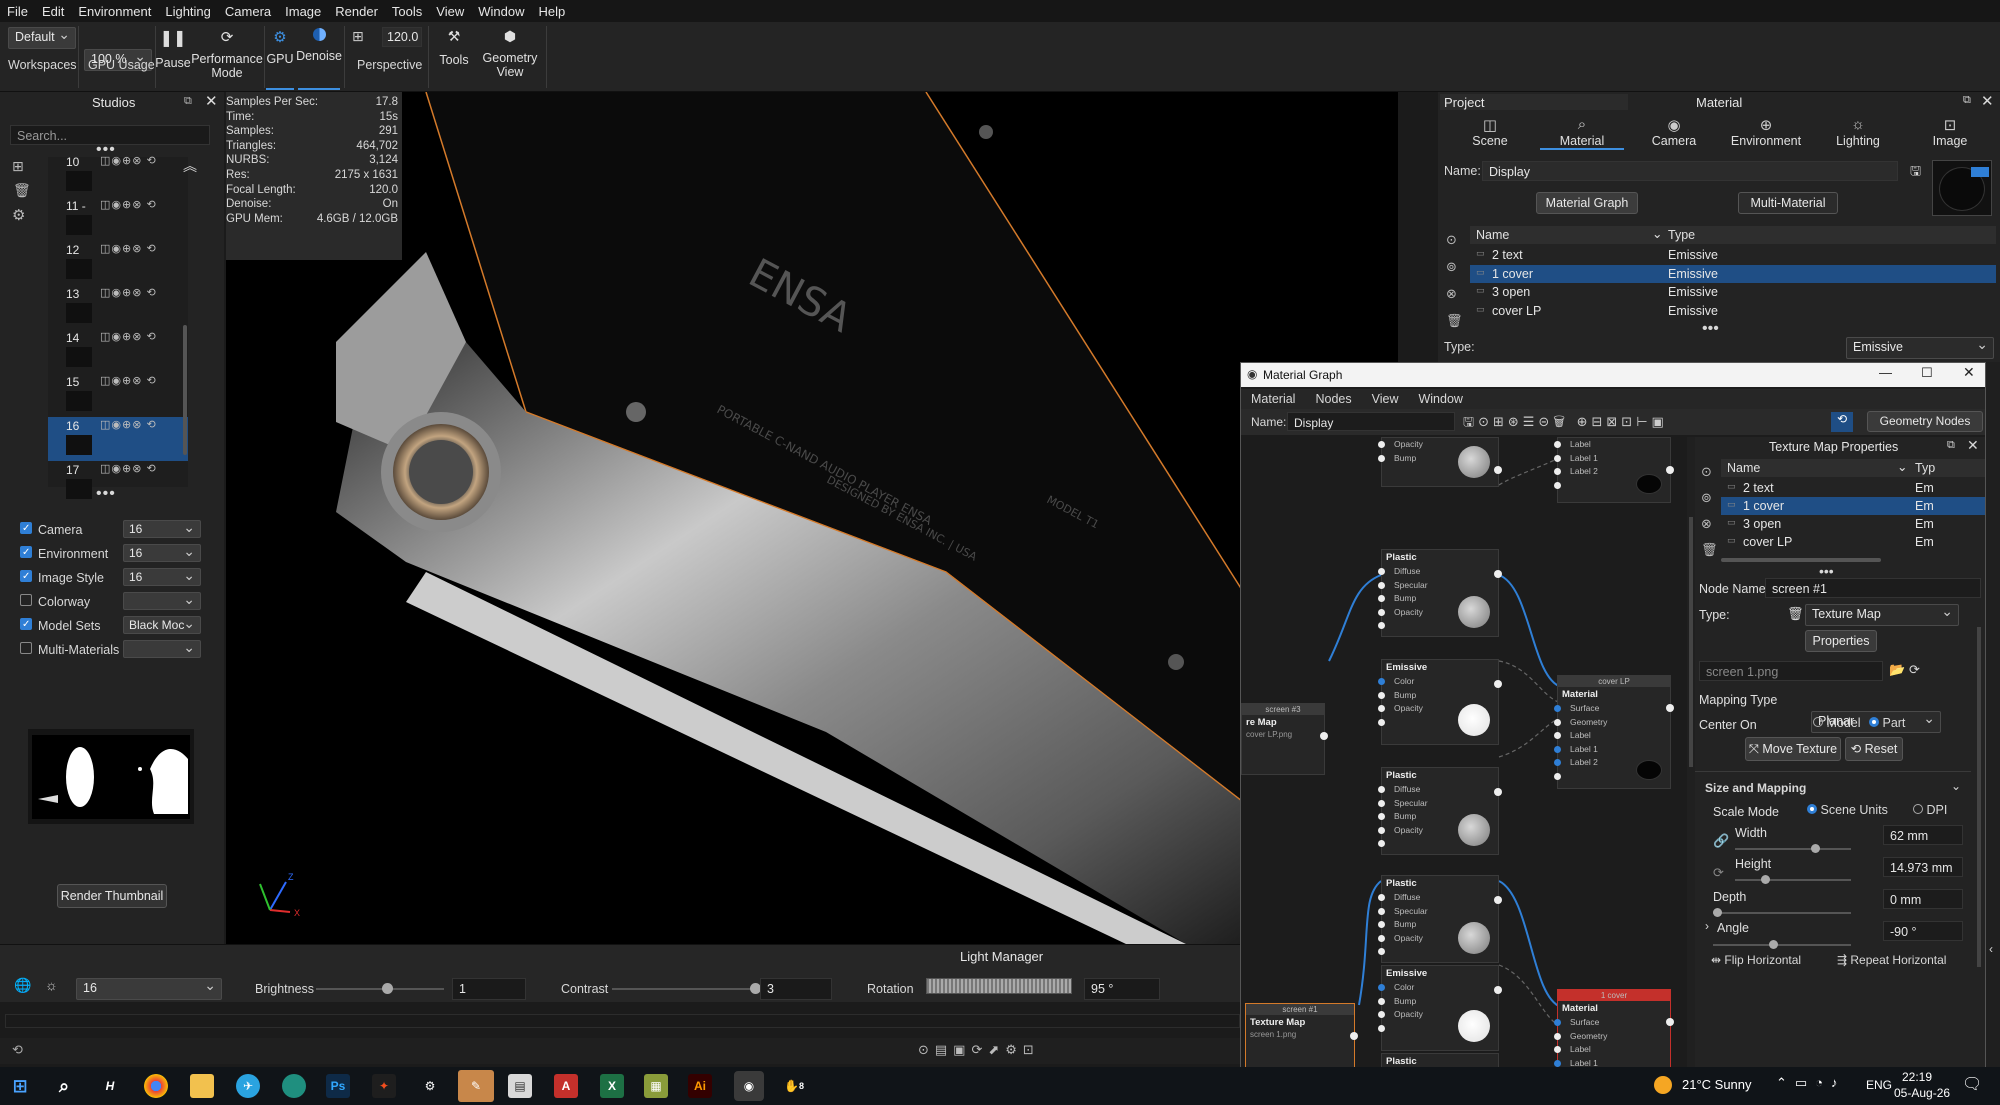 This screenshot has width=2000, height=1105. I want to click on add-studio-icon: ⊞, so click(18, 166).